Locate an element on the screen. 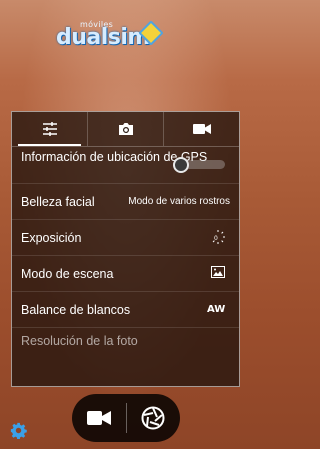 The width and height of the screenshot is (320, 449). white-balance-label: Balance de blancos is located at coordinates (76, 310).